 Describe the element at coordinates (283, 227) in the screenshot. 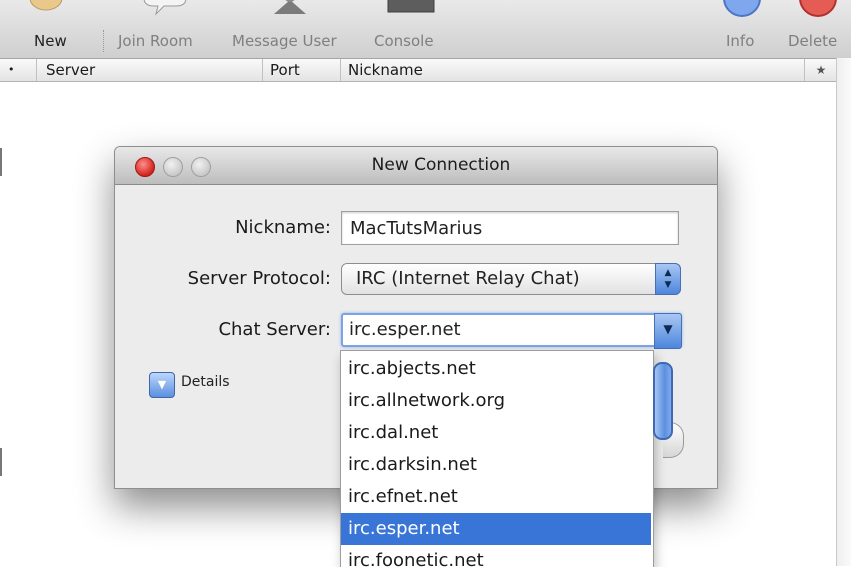

I see `nickname-label: Nickname:` at that location.